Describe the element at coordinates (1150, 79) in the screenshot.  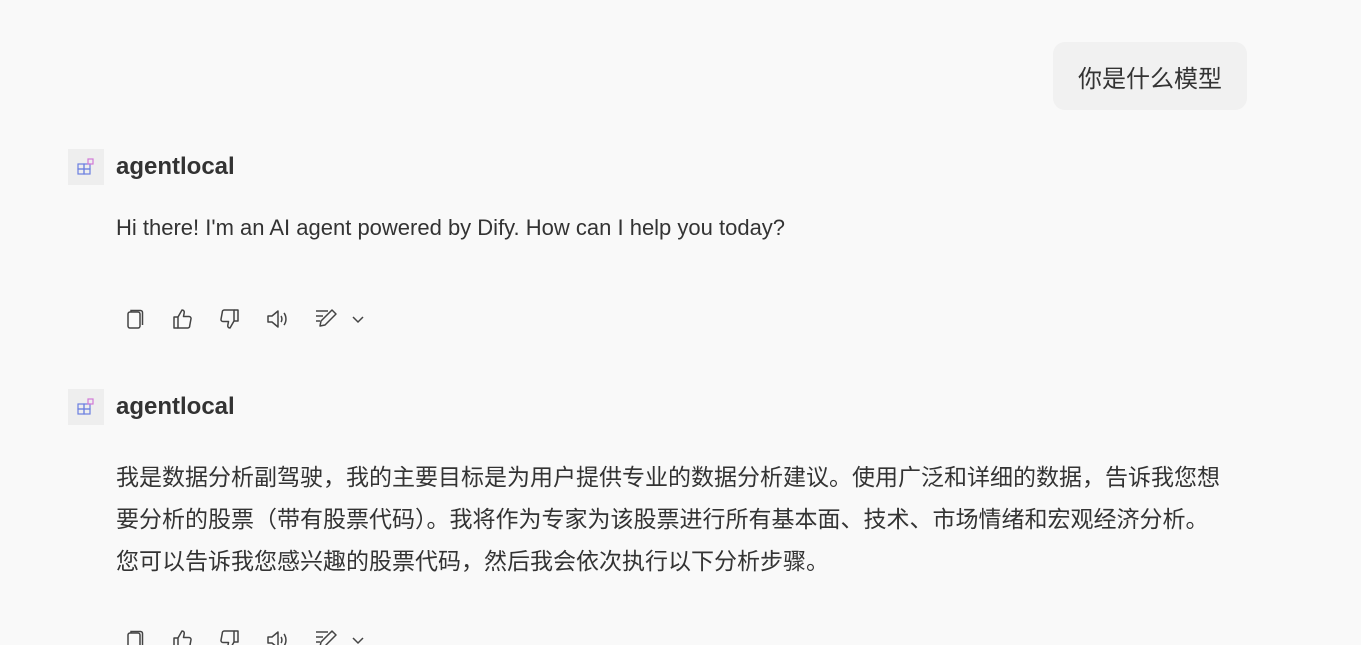
I see `user-message-text: 你是什么模型` at that location.